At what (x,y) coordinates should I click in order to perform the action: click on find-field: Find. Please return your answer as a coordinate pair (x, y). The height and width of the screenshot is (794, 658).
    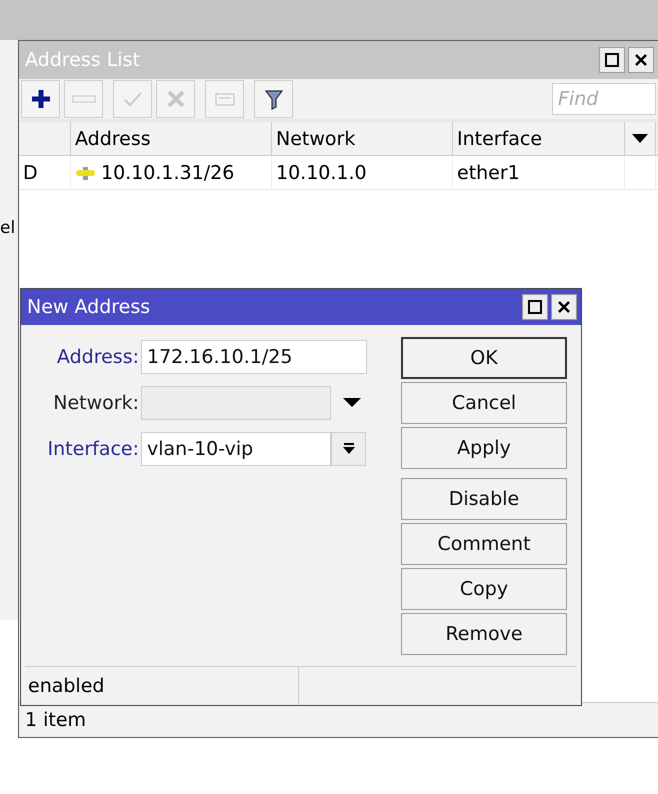
    Looking at the image, I should click on (604, 99).